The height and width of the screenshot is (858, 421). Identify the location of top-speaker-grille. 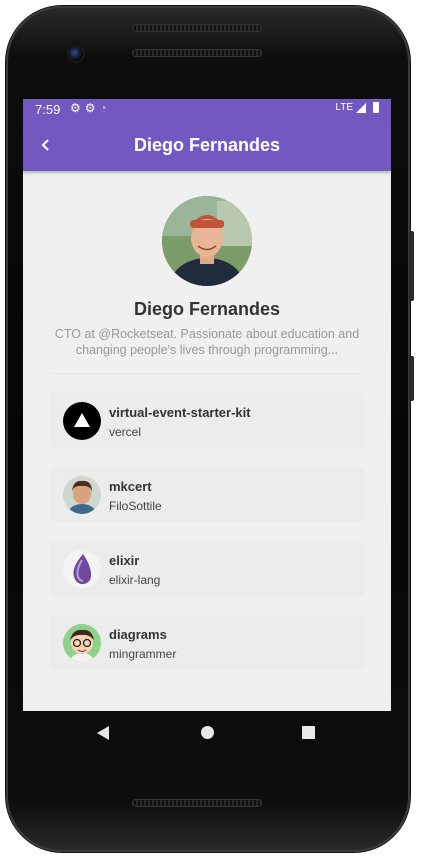
(197, 53).